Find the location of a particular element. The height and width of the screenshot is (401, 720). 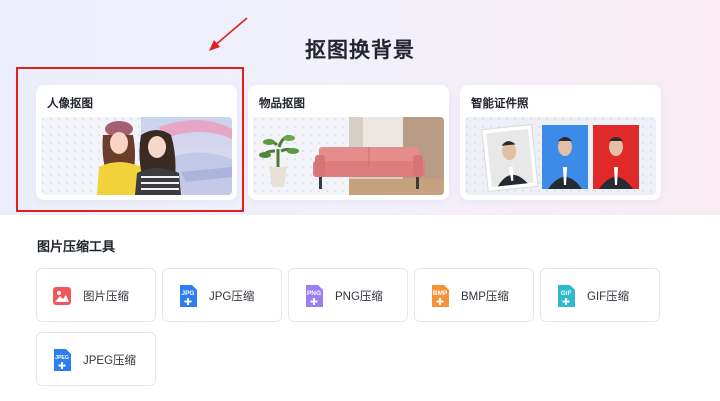

svg-text: PNG is located at coordinates (314, 293).